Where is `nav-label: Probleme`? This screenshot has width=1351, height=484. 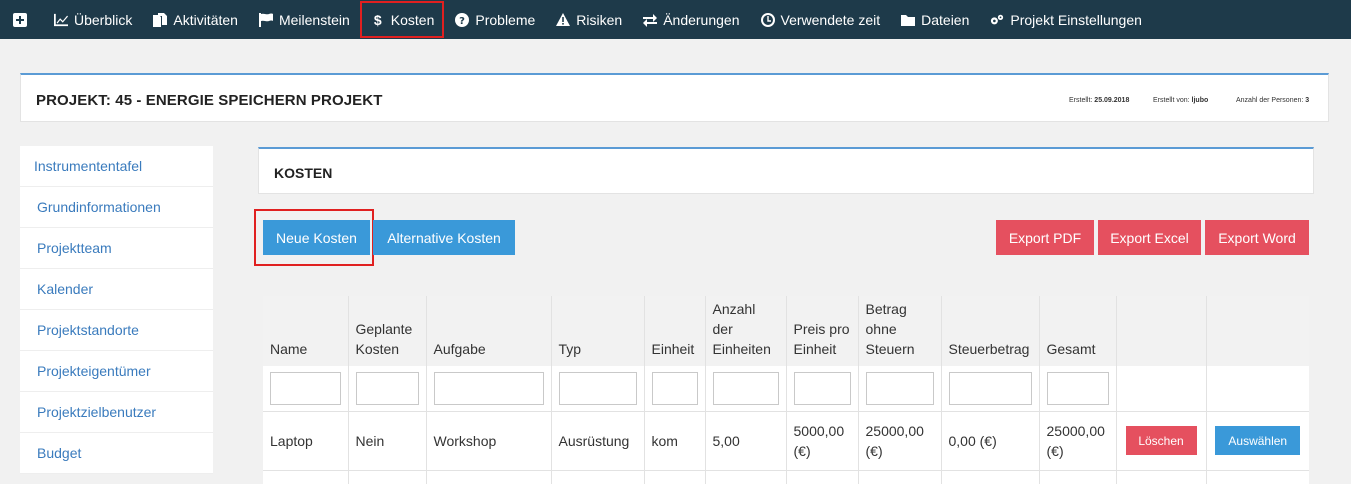
nav-label: Probleme is located at coordinates (505, 19).